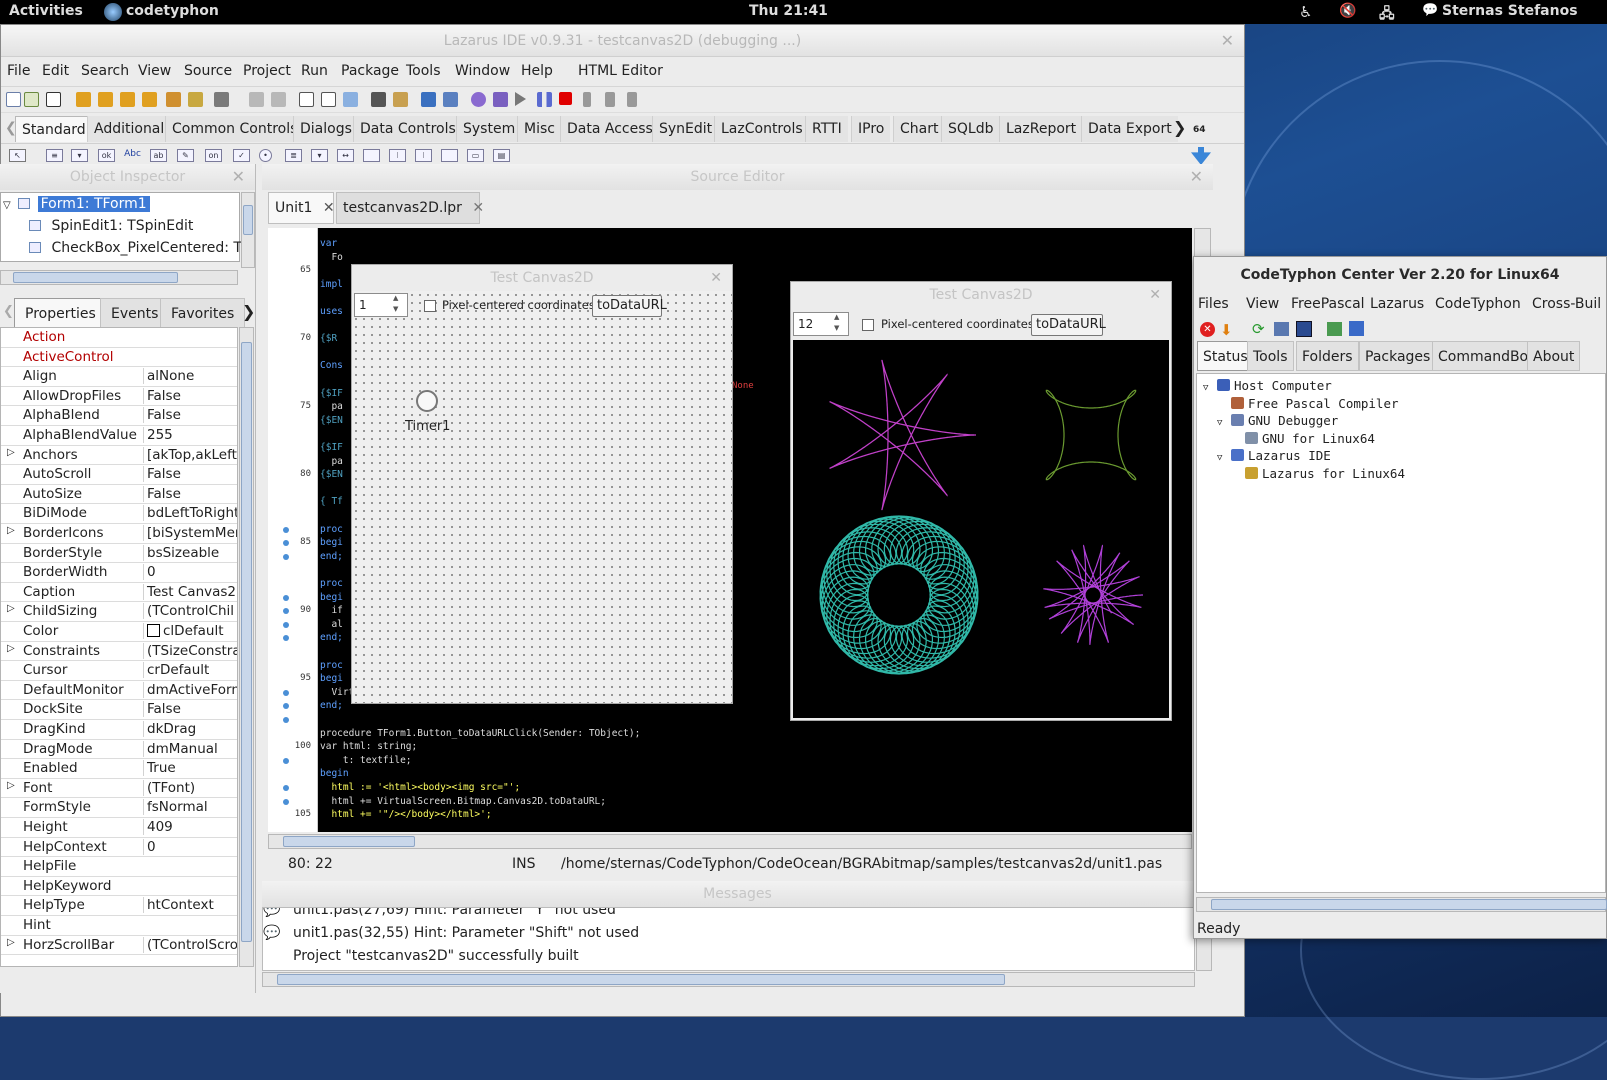 This screenshot has height=1080, width=1607. What do you see at coordinates (328, 338) in the screenshot?
I see `code-line: {$R` at bounding box center [328, 338].